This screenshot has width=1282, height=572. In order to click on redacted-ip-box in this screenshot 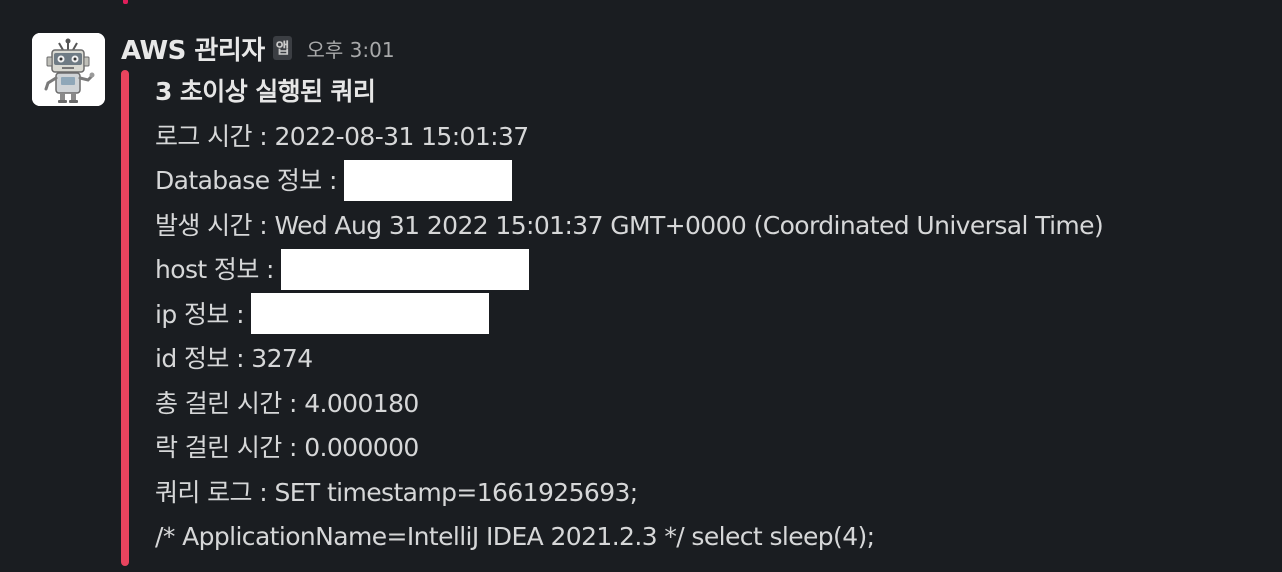, I will do `click(370, 313)`.